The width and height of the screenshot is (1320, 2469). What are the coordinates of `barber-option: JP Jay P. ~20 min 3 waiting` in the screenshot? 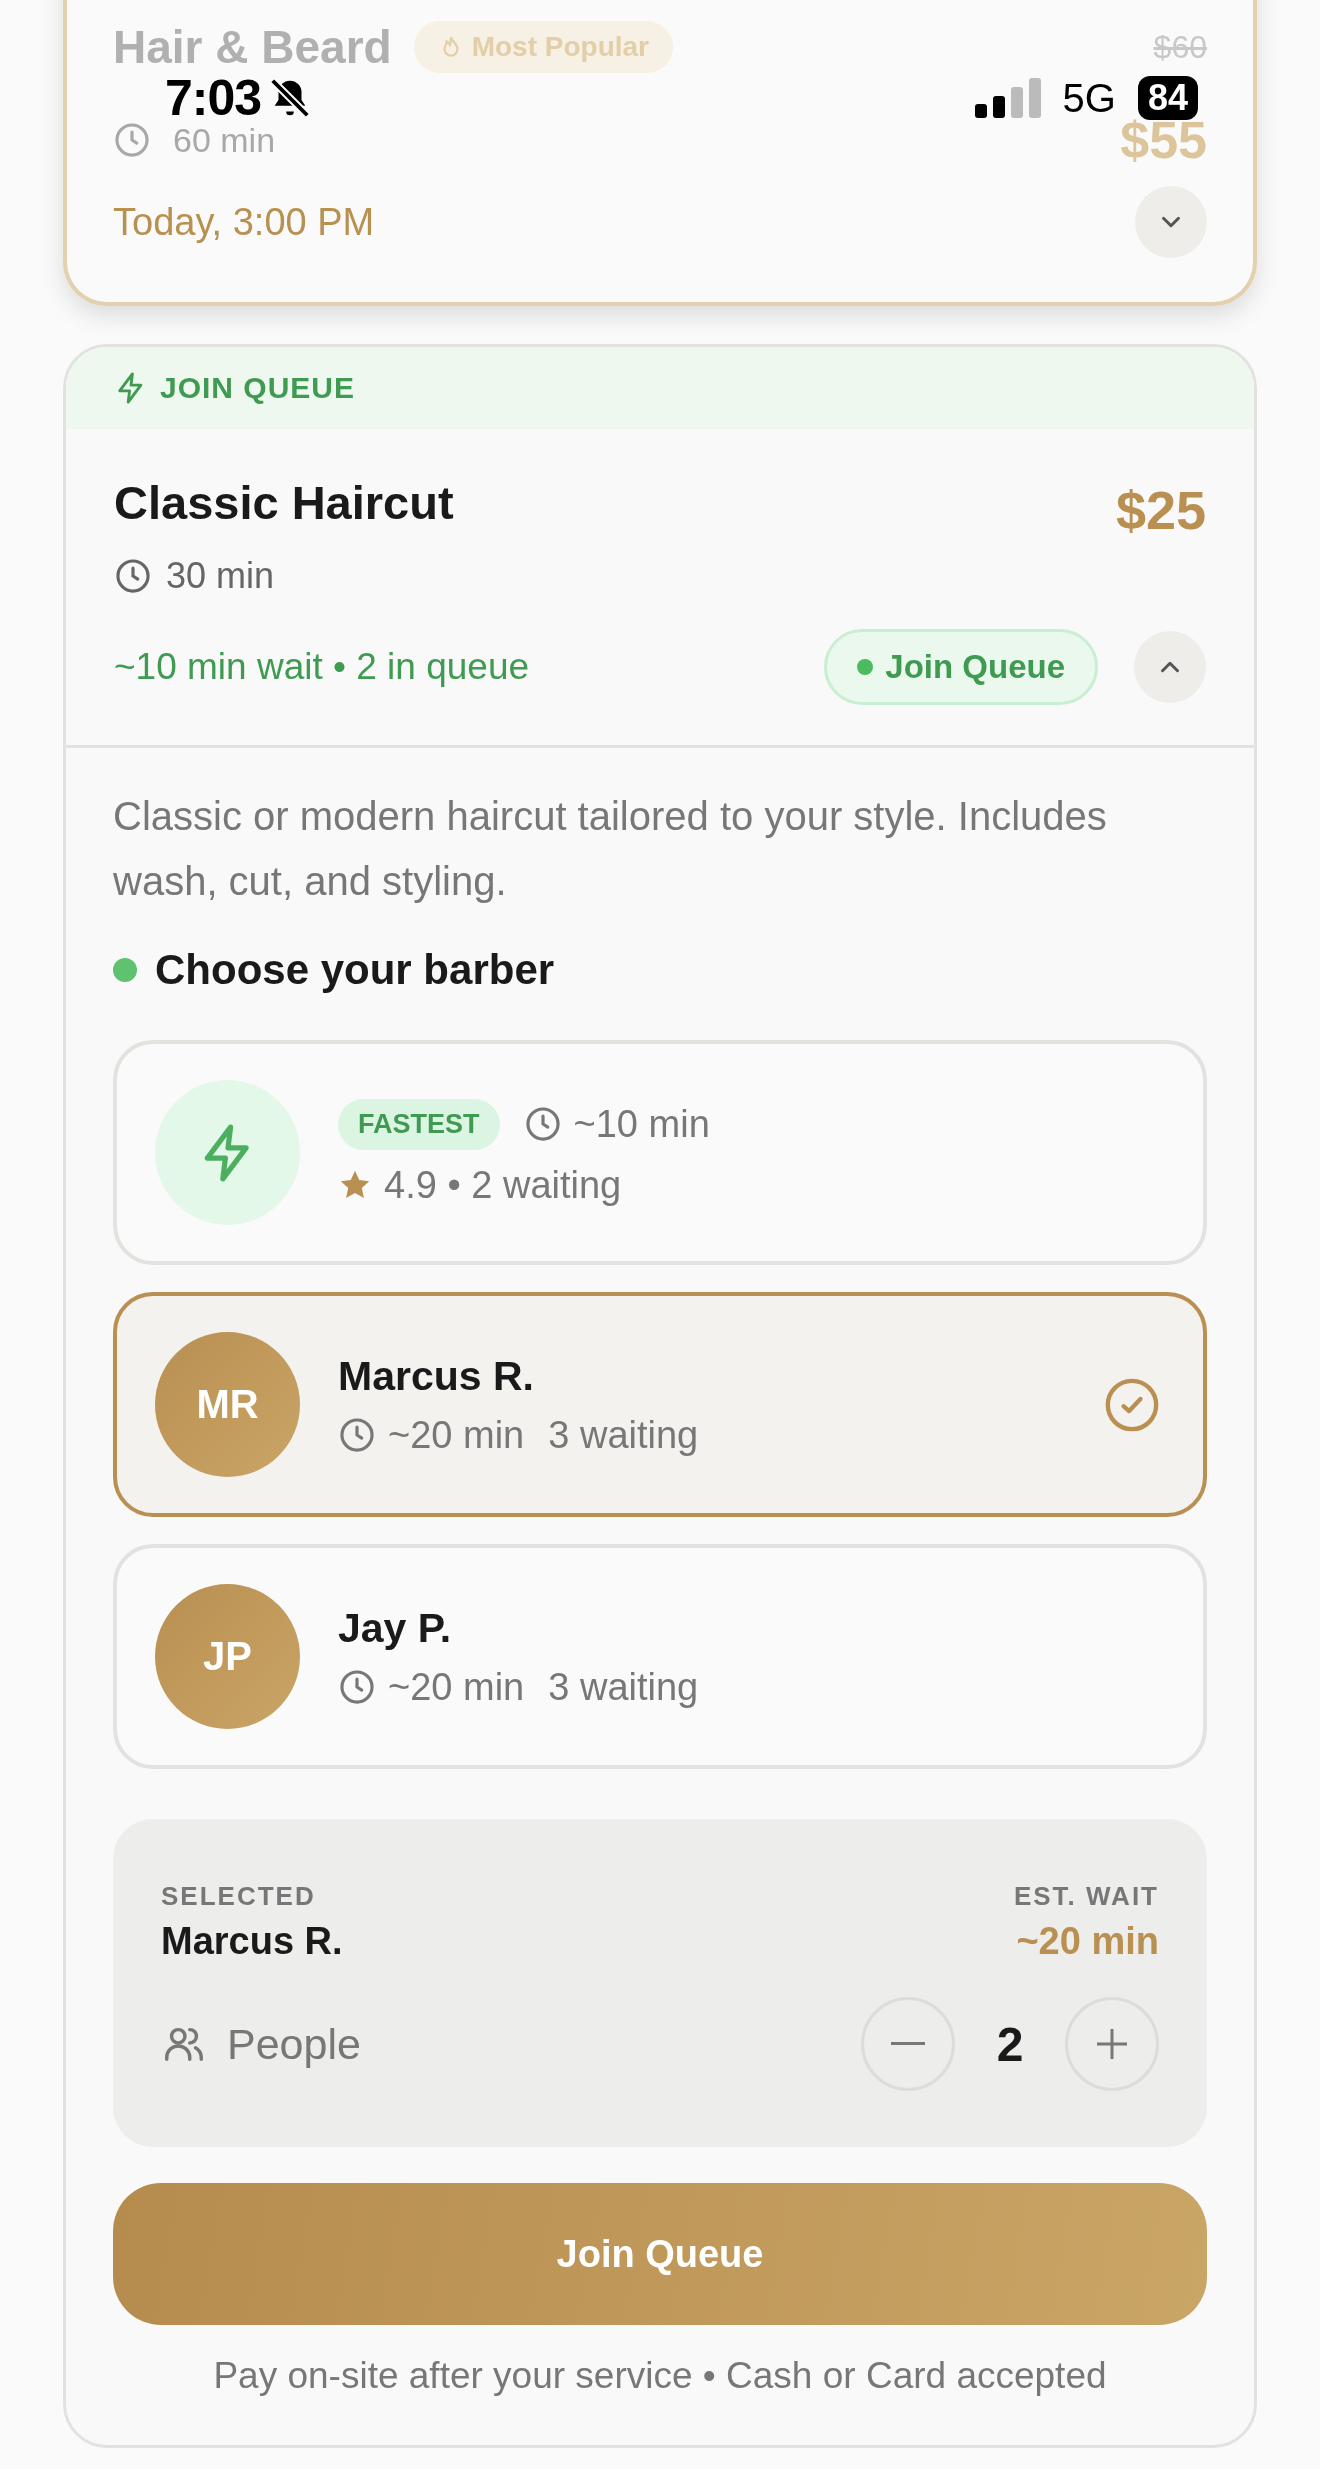 It's located at (660, 1656).